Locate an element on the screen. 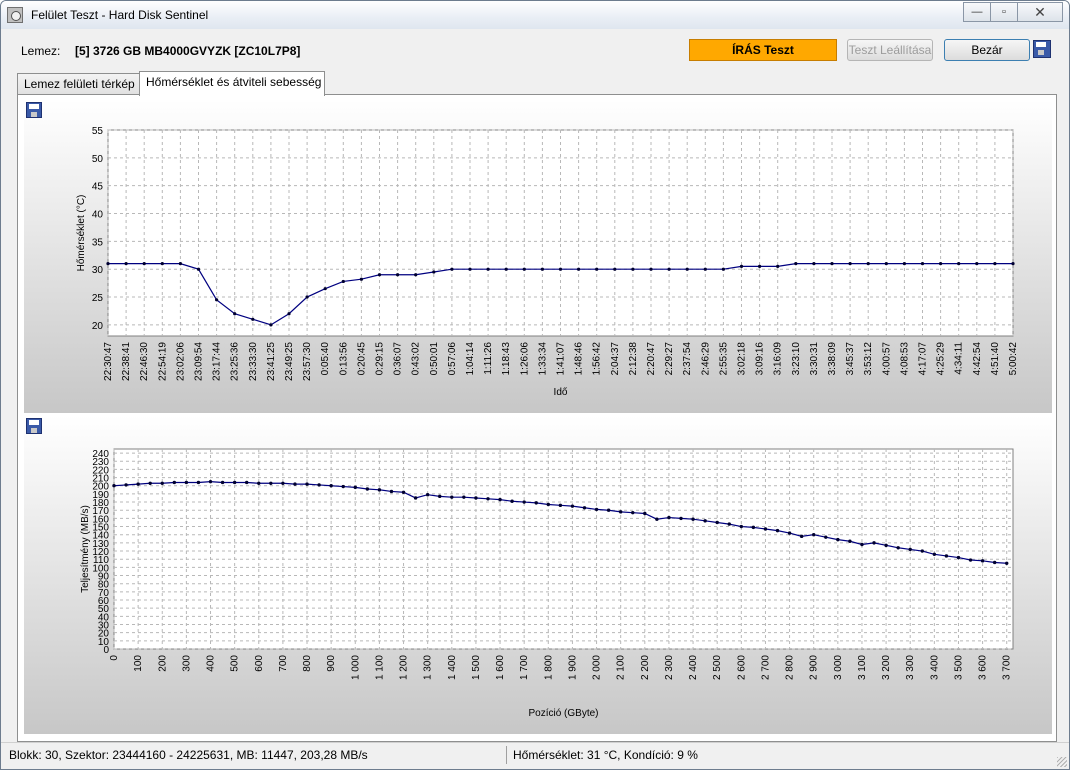 This screenshot has height=770, width=1070. x-axis-label: Idő is located at coordinates (561, 392).